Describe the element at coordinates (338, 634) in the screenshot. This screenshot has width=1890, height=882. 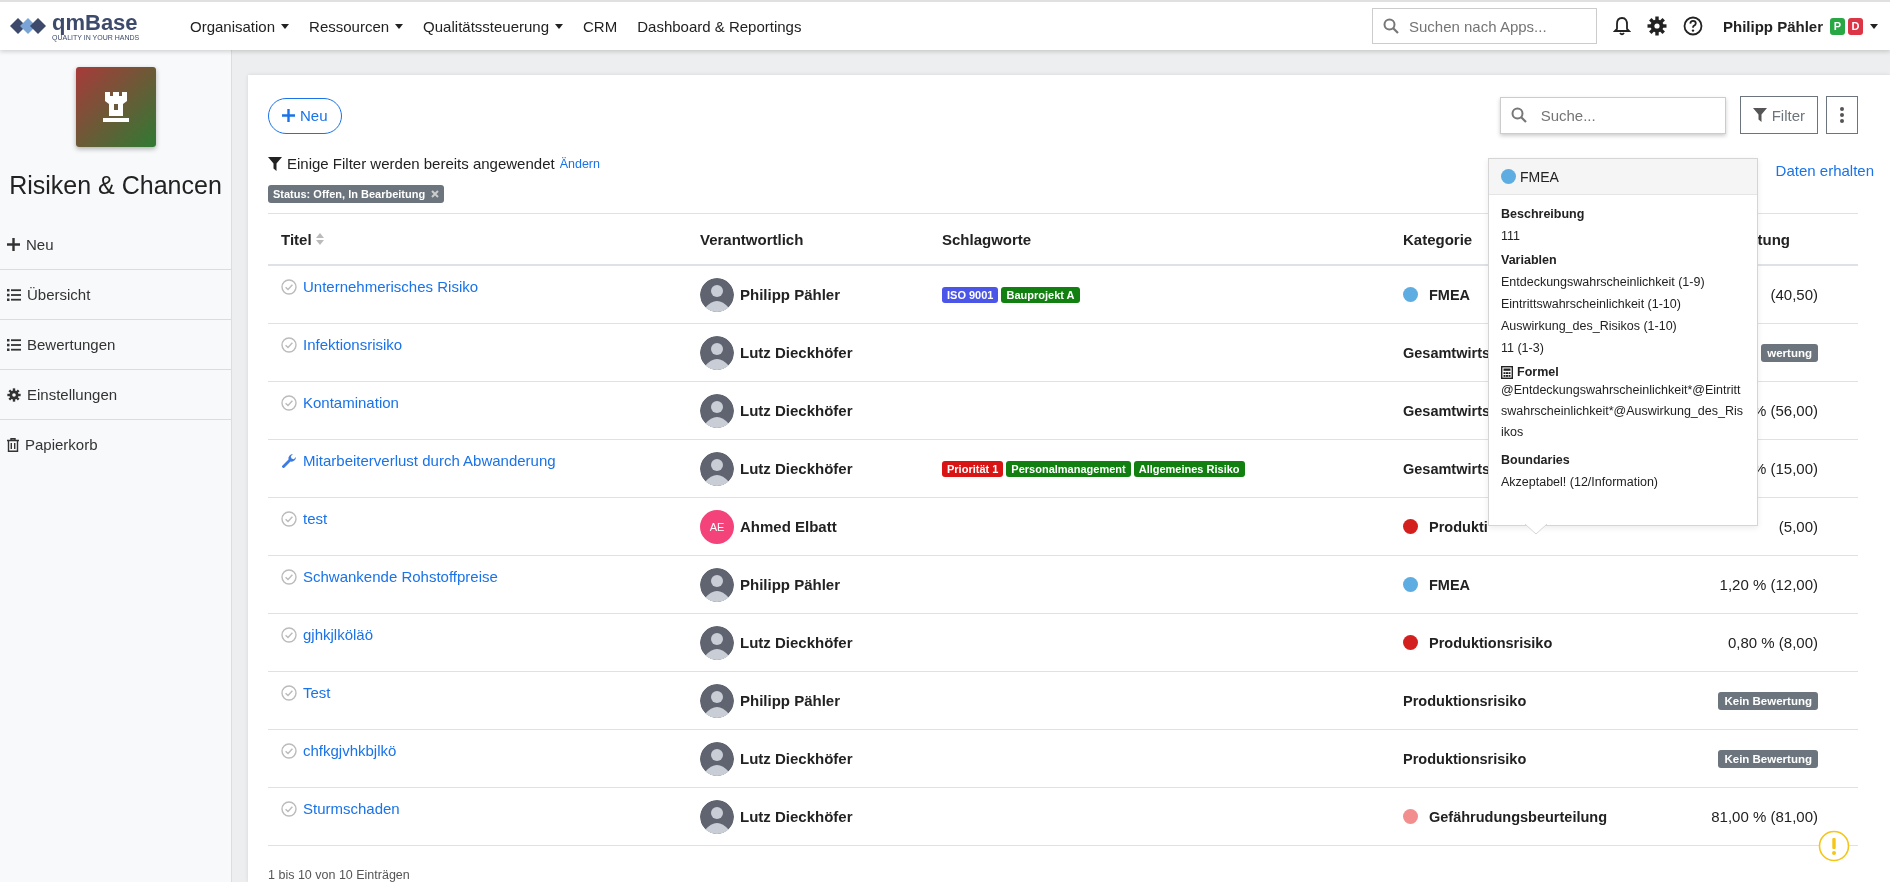
I see `risk-title-link: gjhkjlköläö` at that location.